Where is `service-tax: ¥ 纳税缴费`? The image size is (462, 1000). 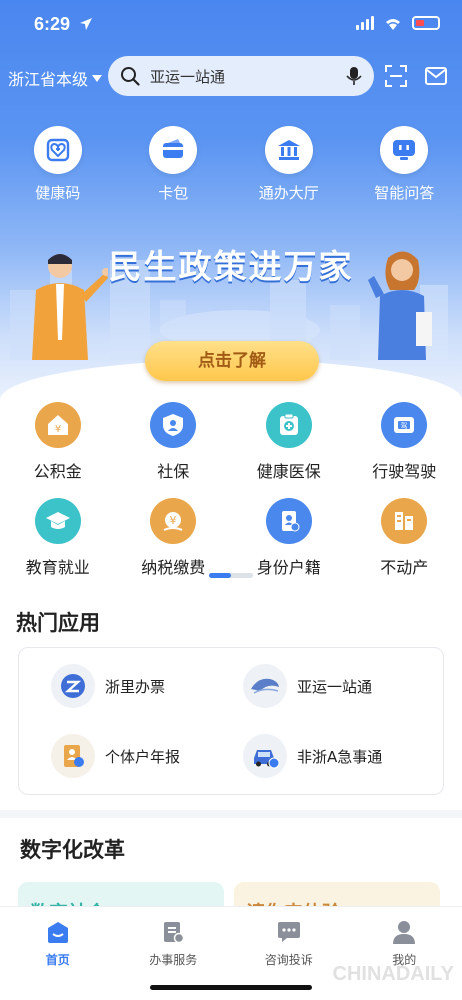
service-tax: ¥ 纳税缴费 is located at coordinates (174, 538).